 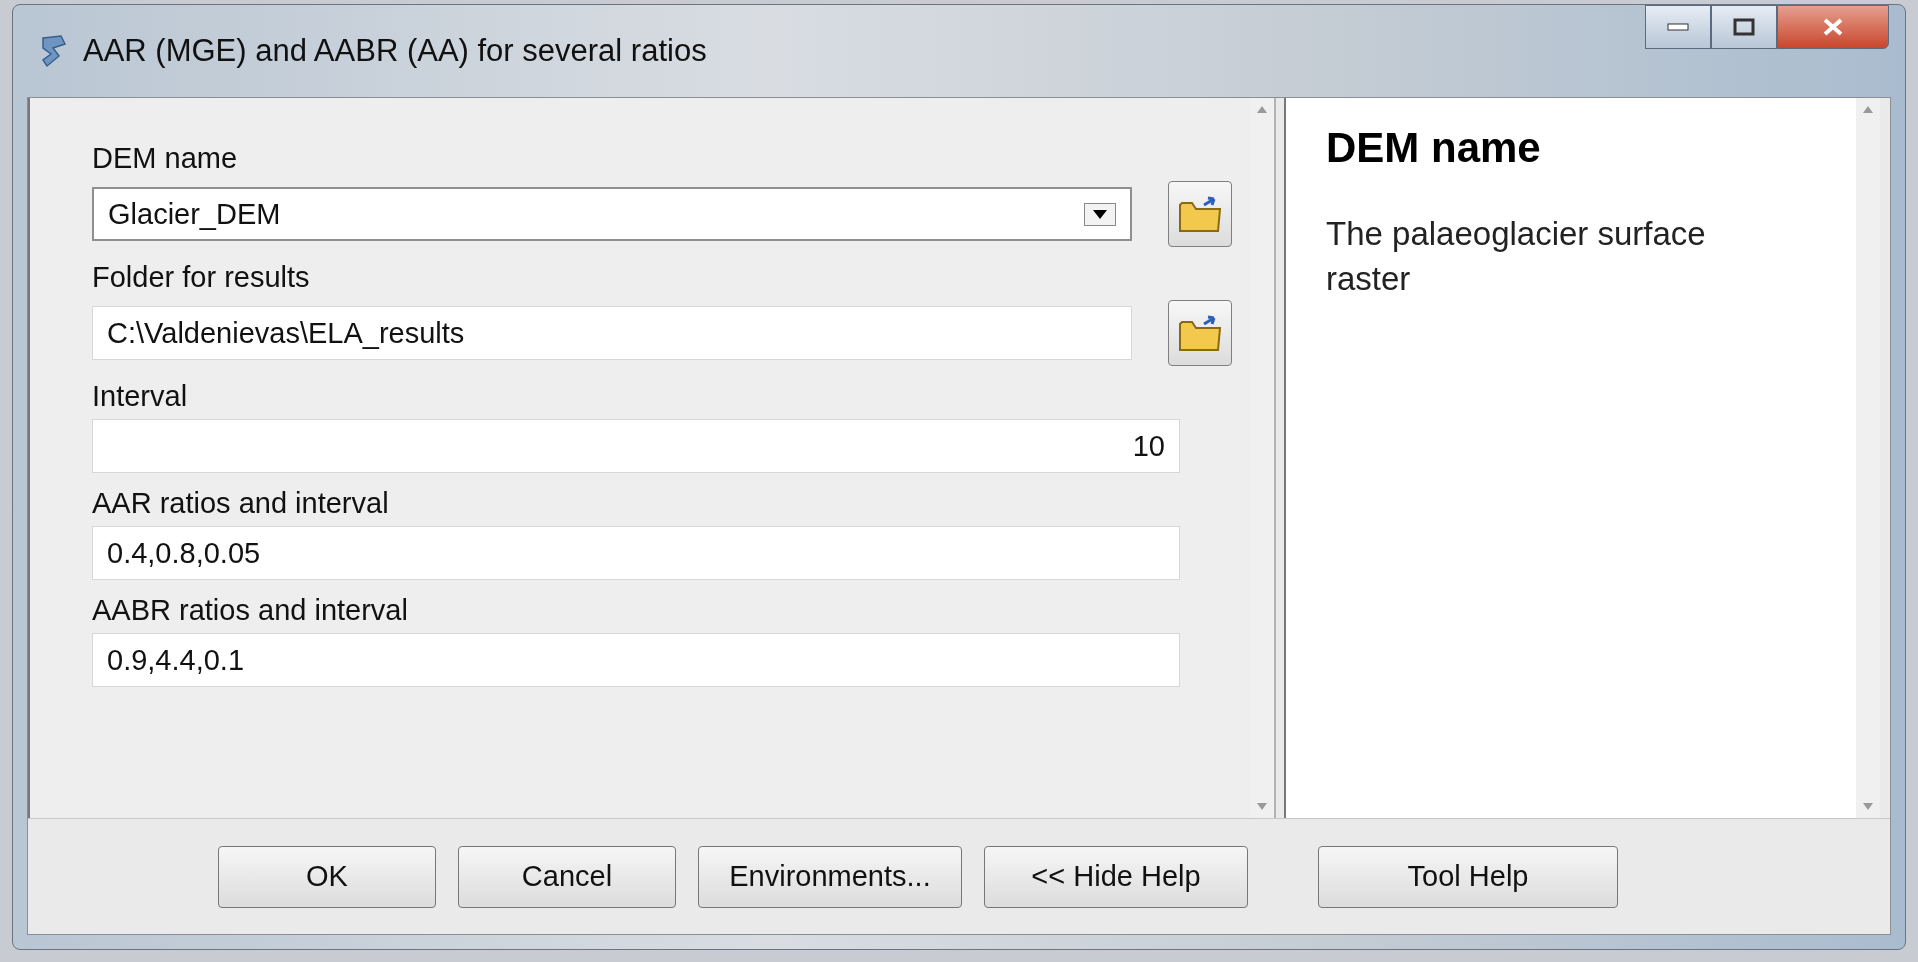 I want to click on input-field: 0.9,4.4,0.1, so click(x=636, y=660).